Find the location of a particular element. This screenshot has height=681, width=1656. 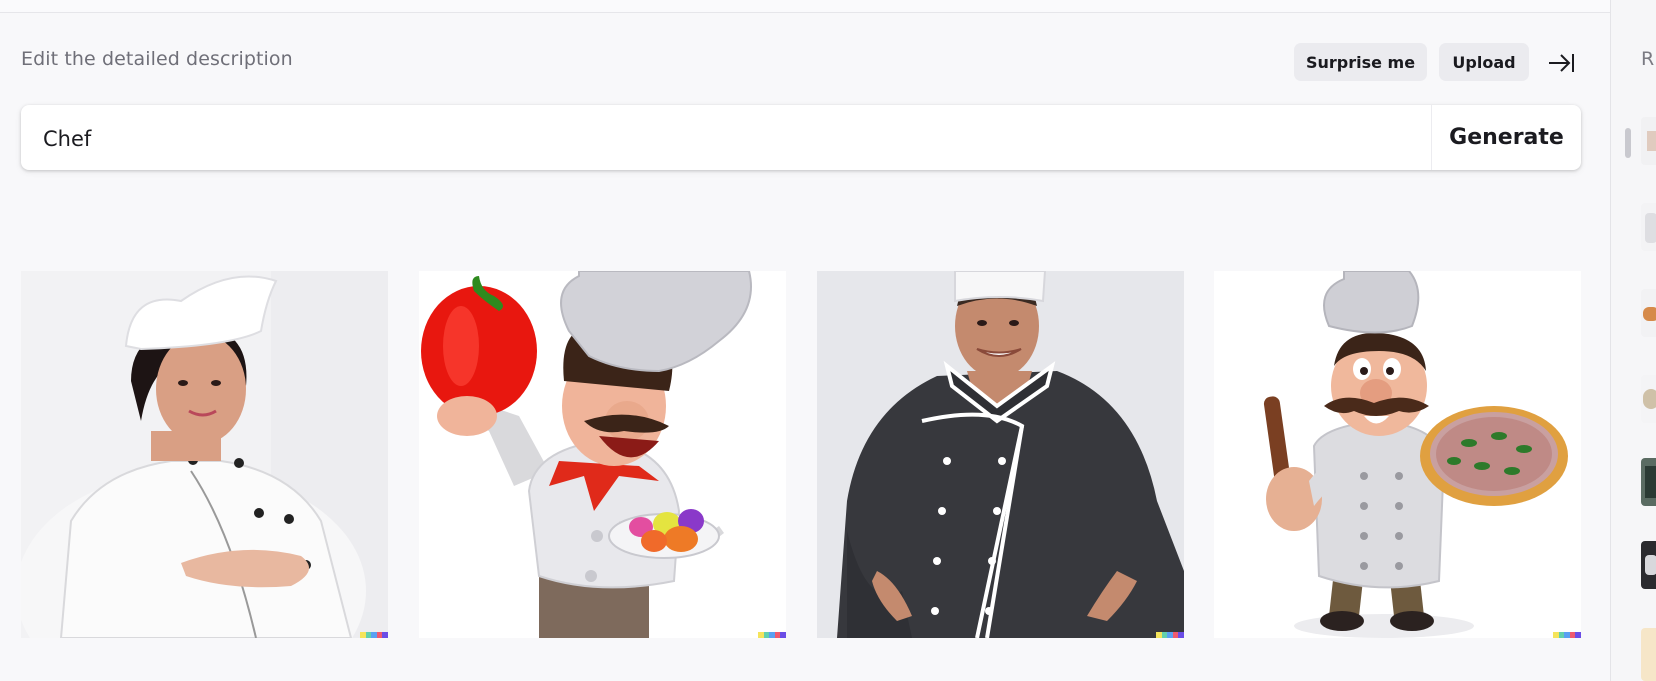

prompt-bar: Generate is located at coordinates (801, 138).